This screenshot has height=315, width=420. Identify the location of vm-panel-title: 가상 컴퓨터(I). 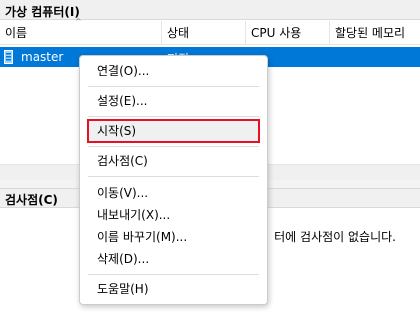
(42, 12).